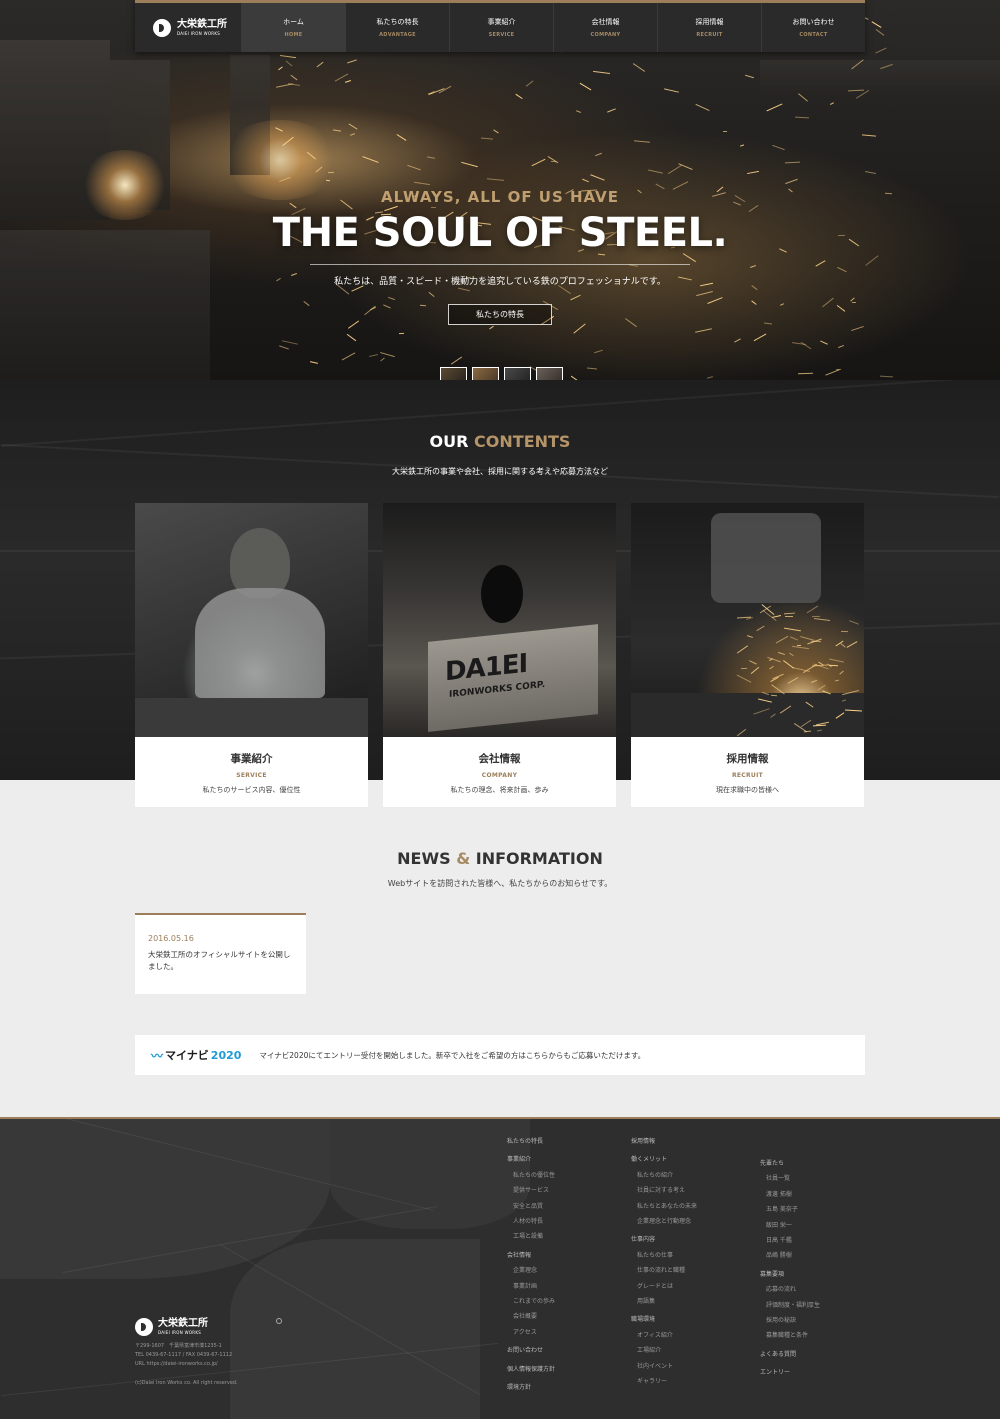 Image resolution: width=1000 pixels, height=1419 pixels. What do you see at coordinates (534, 1174) in the screenshot?
I see `footer-sublink: 私たちの優位性` at bounding box center [534, 1174].